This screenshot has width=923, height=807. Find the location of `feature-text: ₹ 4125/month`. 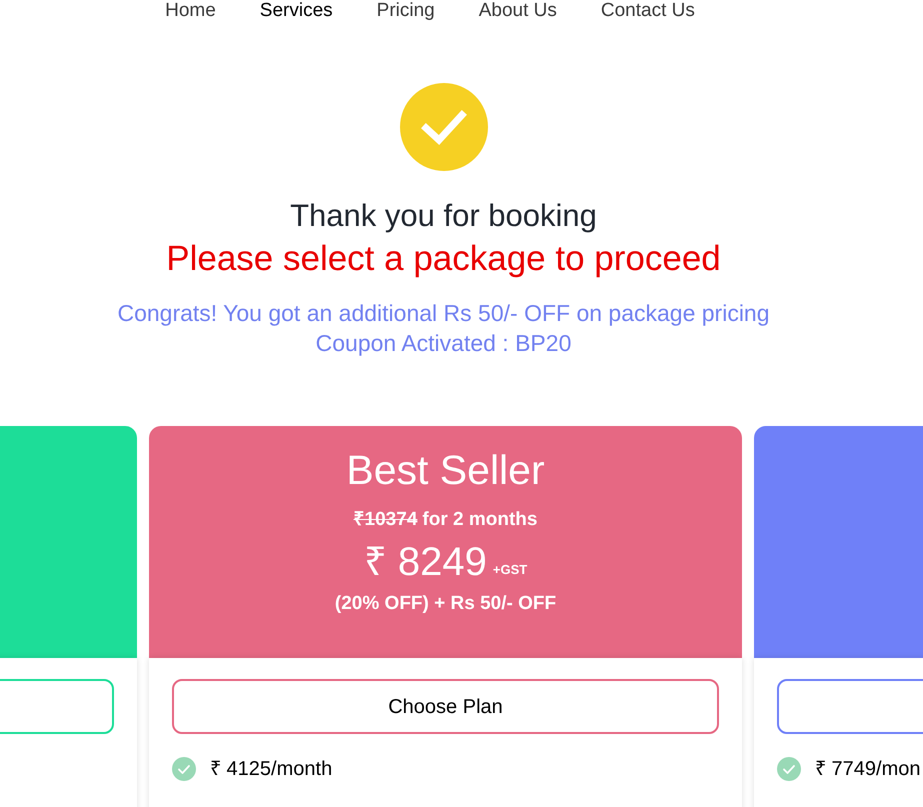

feature-text: ₹ 4125/month is located at coordinates (271, 769).